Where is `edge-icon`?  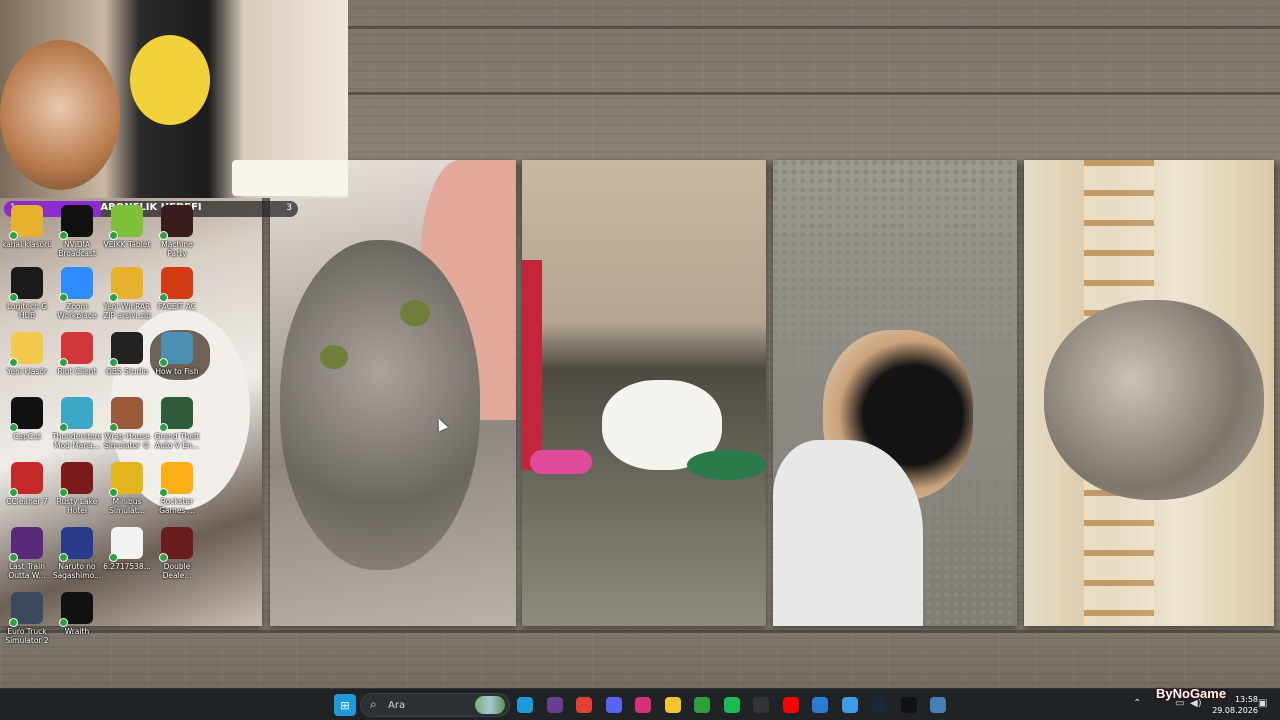 edge-icon is located at coordinates (525, 705).